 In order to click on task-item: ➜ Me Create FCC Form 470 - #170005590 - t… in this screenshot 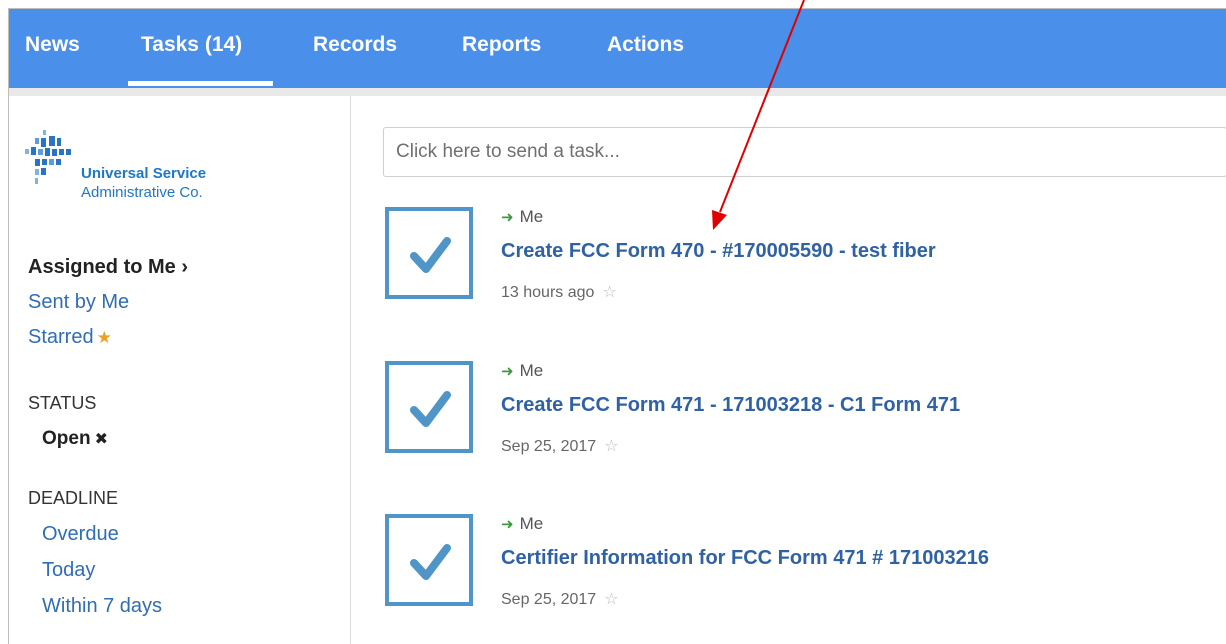, I will do `click(805, 274)`.